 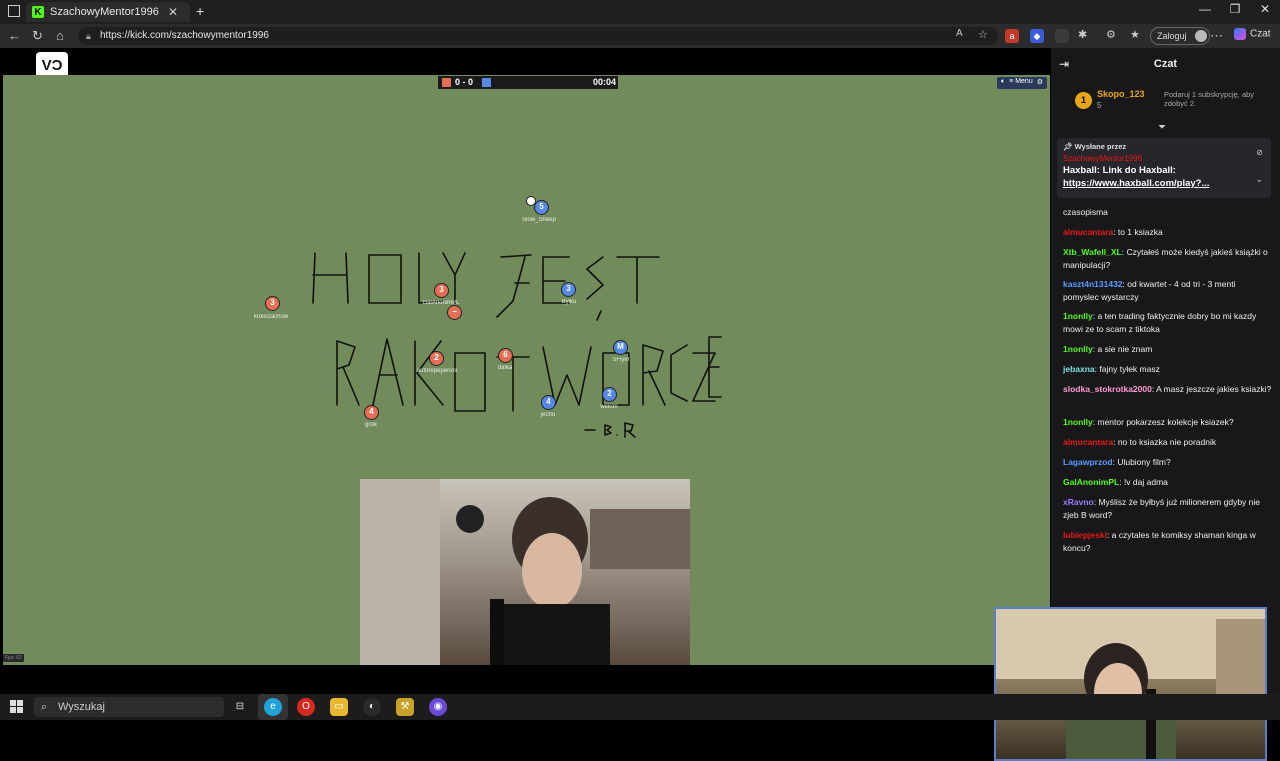 I want to click on refresh-icon: ↻, so click(x=37, y=36).